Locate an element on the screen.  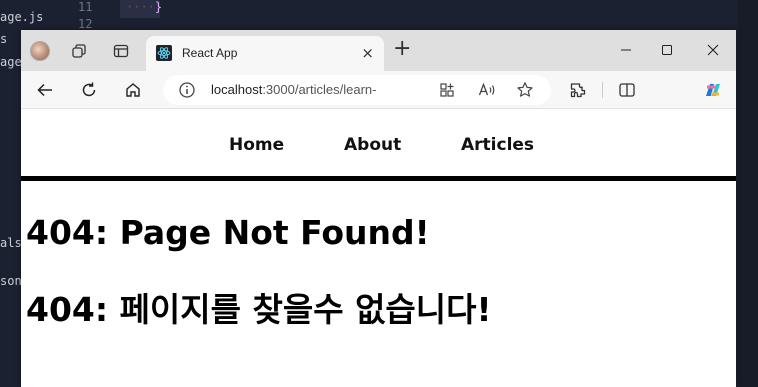
extensions-icon is located at coordinates (578, 90).